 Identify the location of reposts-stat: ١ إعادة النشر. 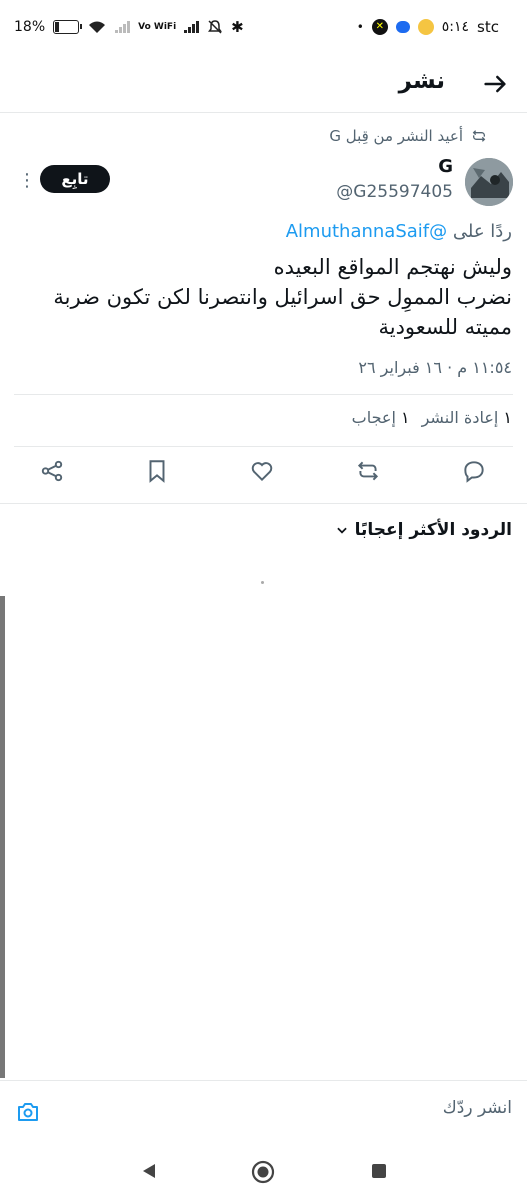
(467, 417).